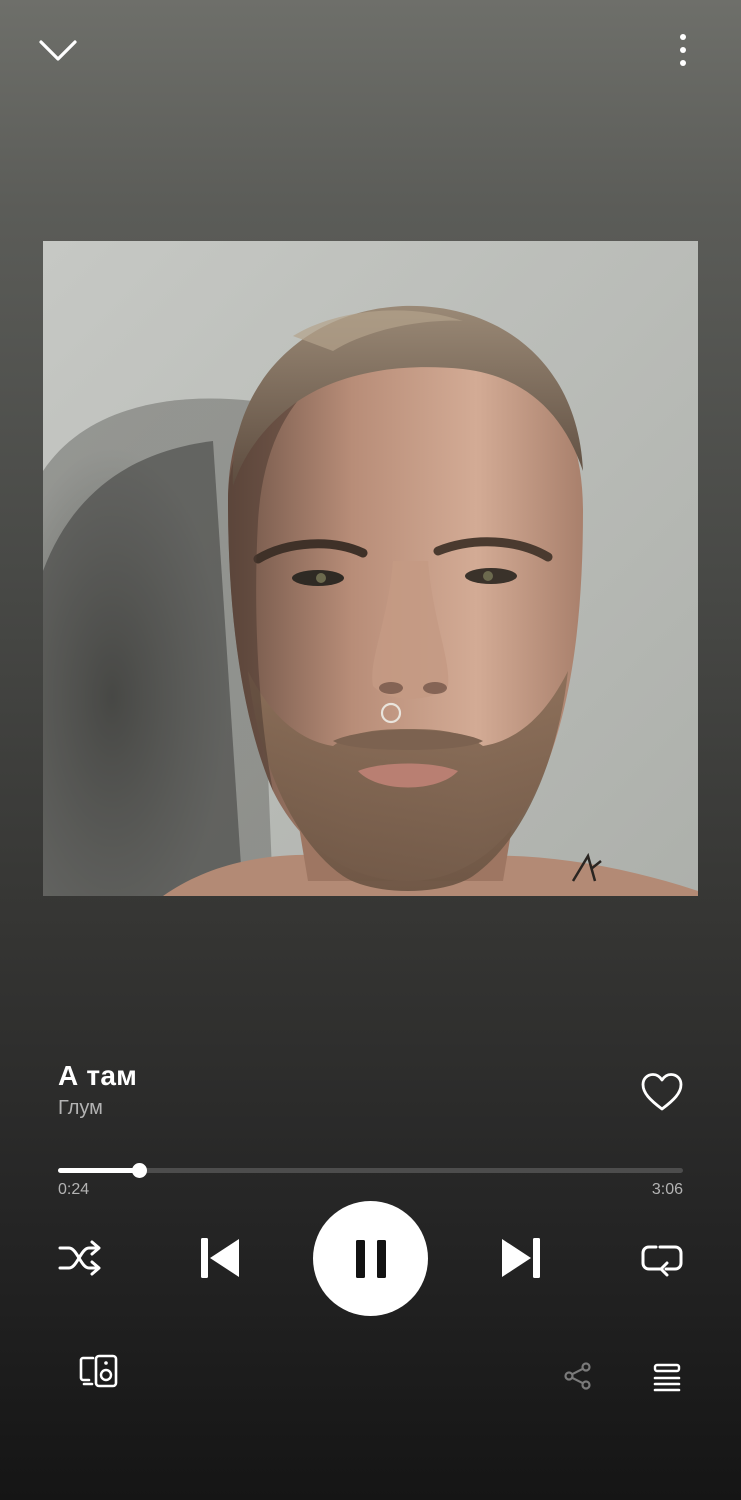  I want to click on chevron-down-icon, so click(58, 50).